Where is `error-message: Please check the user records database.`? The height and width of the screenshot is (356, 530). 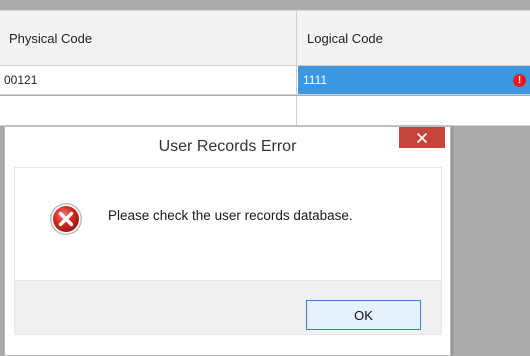 error-message: Please check the user records database. is located at coordinates (230, 215).